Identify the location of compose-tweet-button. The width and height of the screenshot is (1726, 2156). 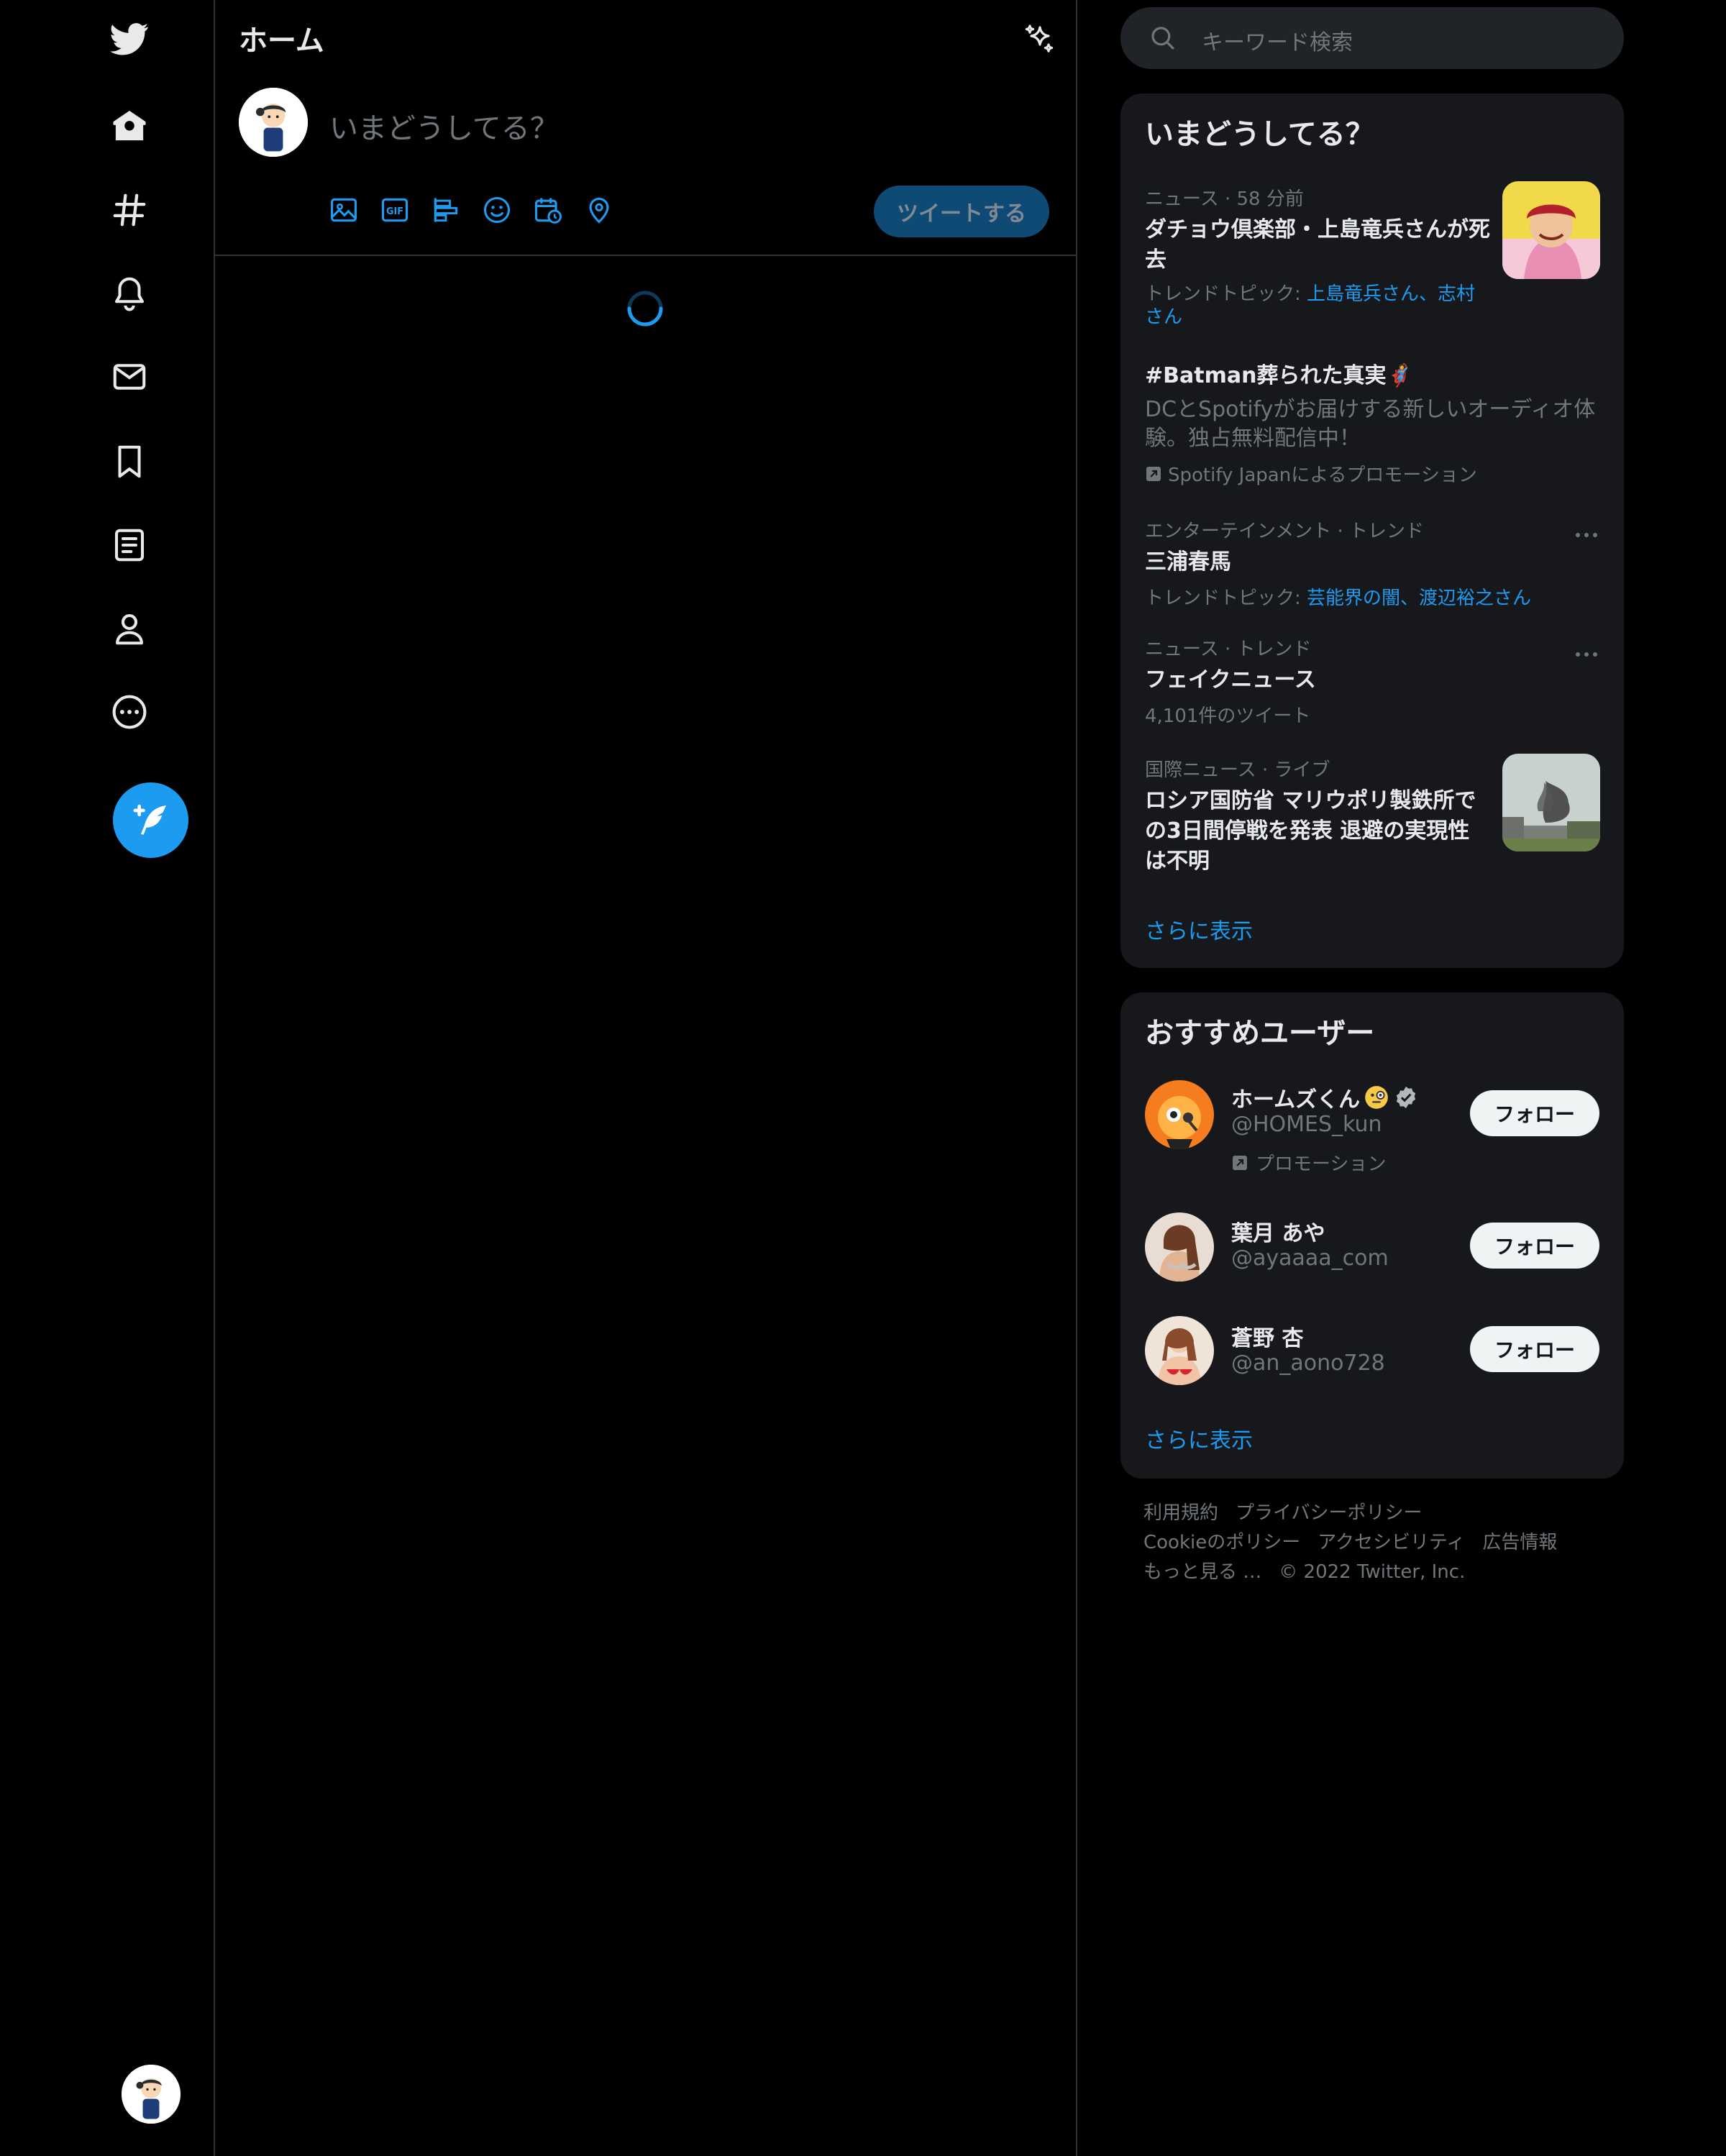
(150, 820).